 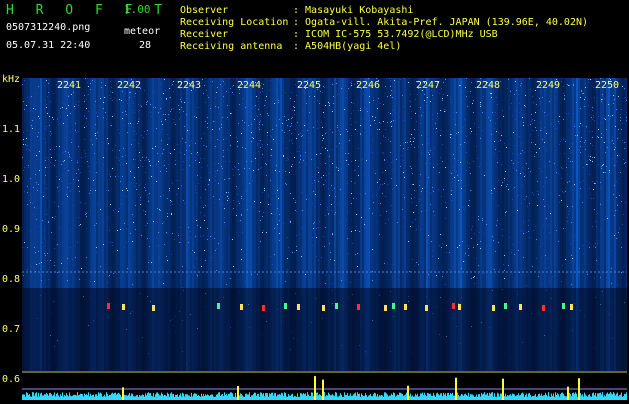 I want to click on signal-level-strip, so click(x=324, y=385).